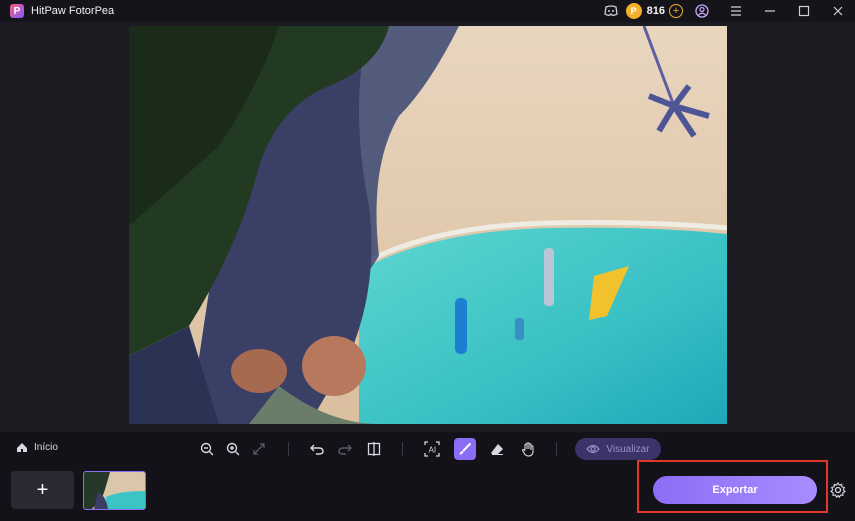 The height and width of the screenshot is (521, 855). I want to click on redo-icon, so click(345, 449).